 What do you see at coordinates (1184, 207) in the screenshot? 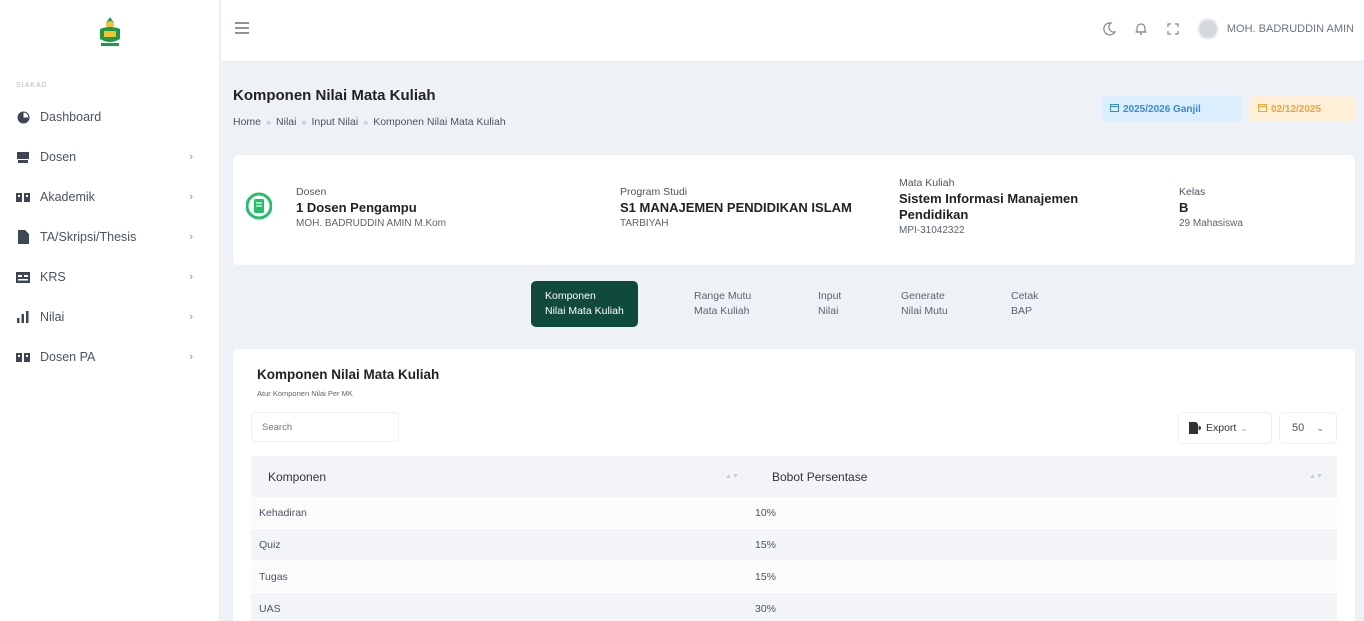
I see `kelas-value: B` at bounding box center [1184, 207].